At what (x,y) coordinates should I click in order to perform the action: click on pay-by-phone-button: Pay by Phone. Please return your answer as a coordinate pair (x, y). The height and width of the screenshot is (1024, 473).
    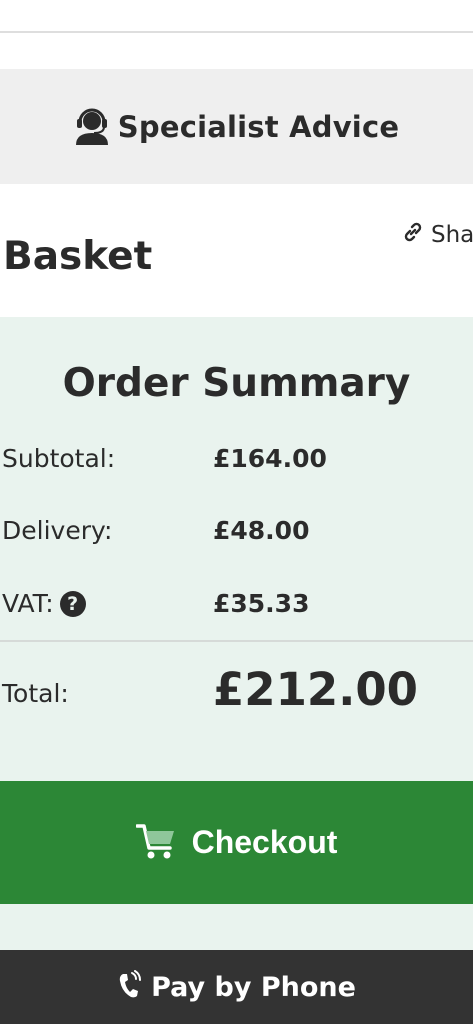
    Looking at the image, I should click on (236, 987).